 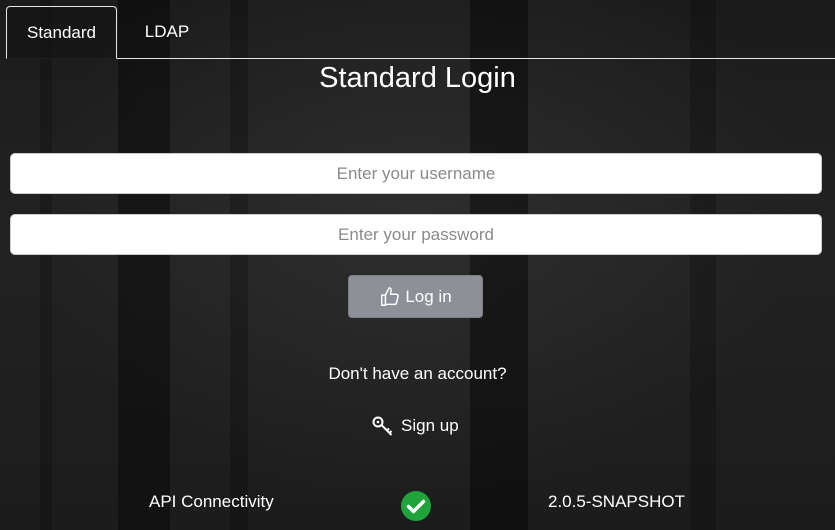 What do you see at coordinates (430, 425) in the screenshot?
I see `signup-label: Sign up` at bounding box center [430, 425].